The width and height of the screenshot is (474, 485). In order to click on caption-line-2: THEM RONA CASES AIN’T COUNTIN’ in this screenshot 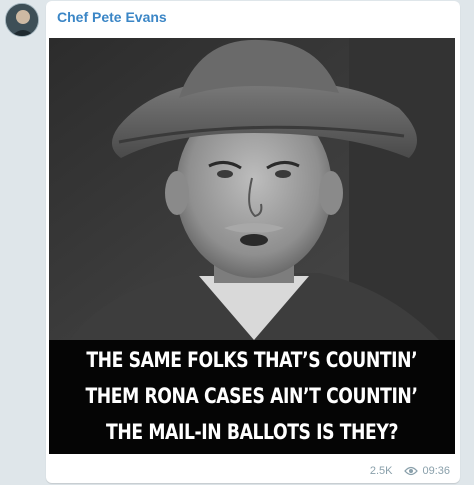, I will do `click(252, 396)`.